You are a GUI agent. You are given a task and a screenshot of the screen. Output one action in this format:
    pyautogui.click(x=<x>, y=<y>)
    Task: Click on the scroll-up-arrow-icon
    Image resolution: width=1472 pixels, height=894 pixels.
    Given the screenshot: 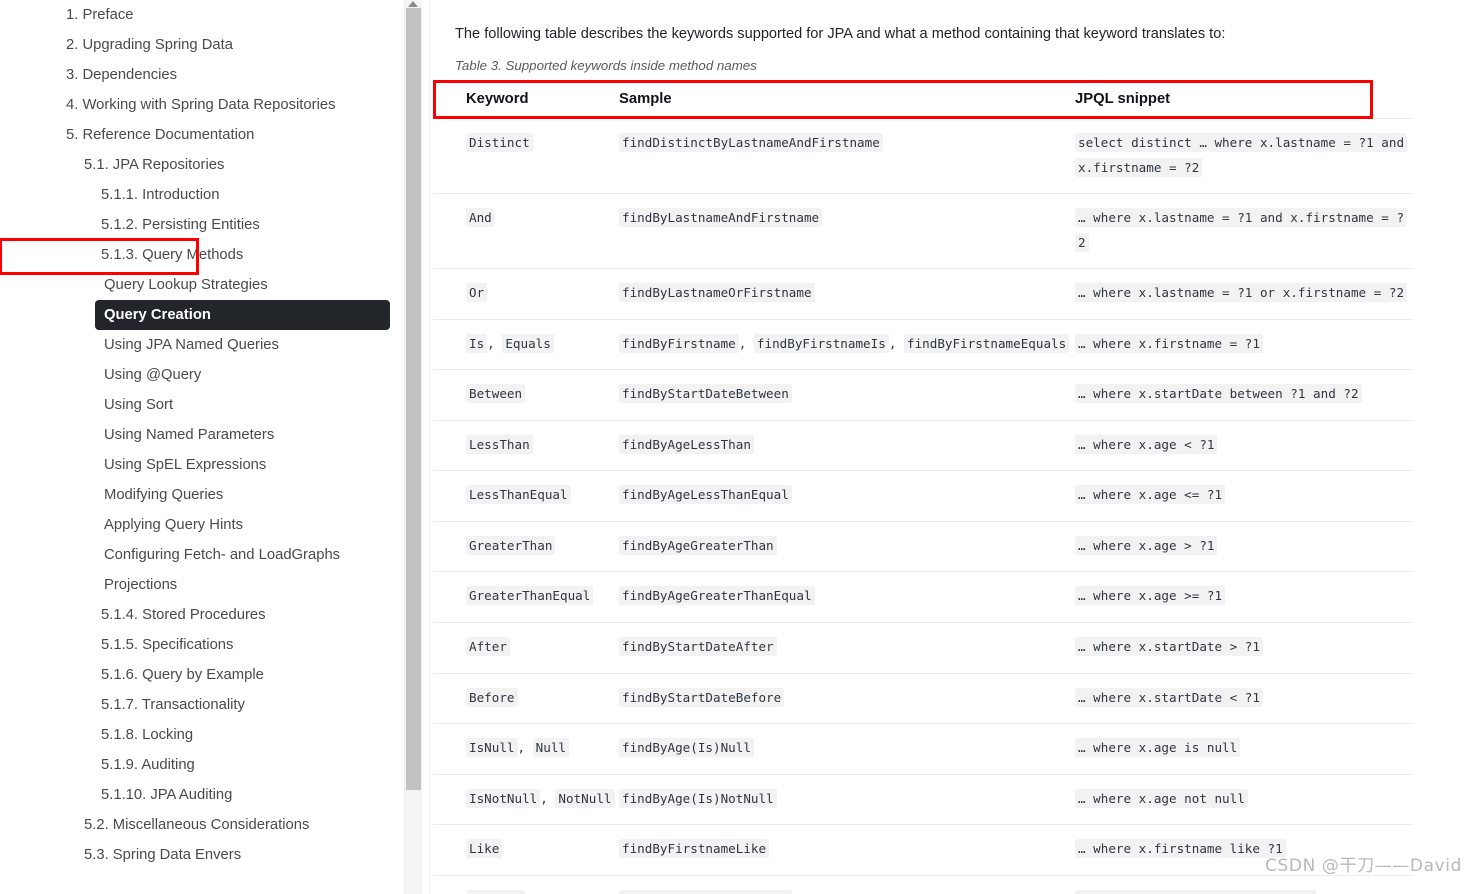 What is the action you would take?
    pyautogui.click(x=413, y=4)
    